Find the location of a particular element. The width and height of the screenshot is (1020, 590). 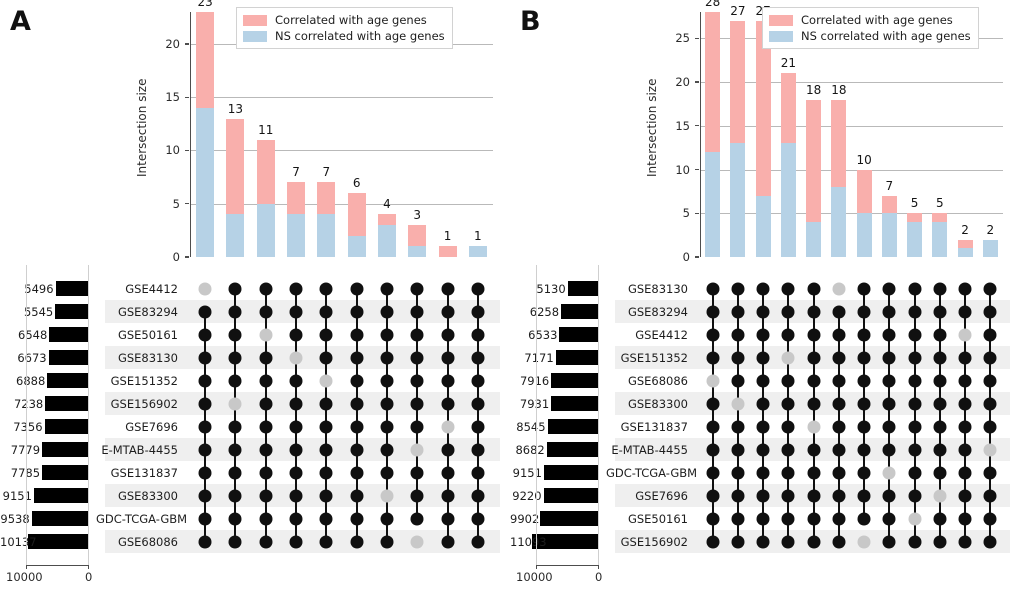

set-name-label: GSE7696 is located at coordinates (151, 426).